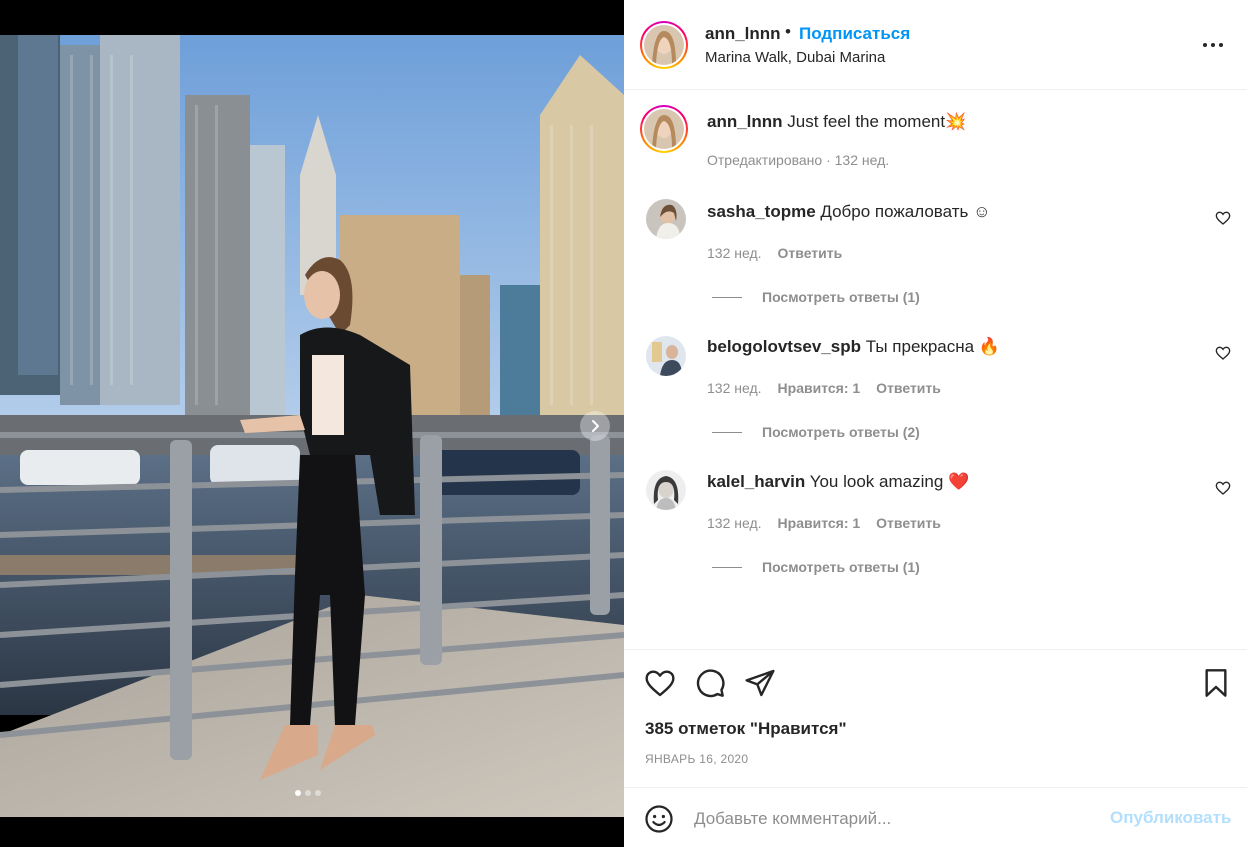  What do you see at coordinates (989, 346) in the screenshot?
I see `comment-emoji: 🔥` at bounding box center [989, 346].